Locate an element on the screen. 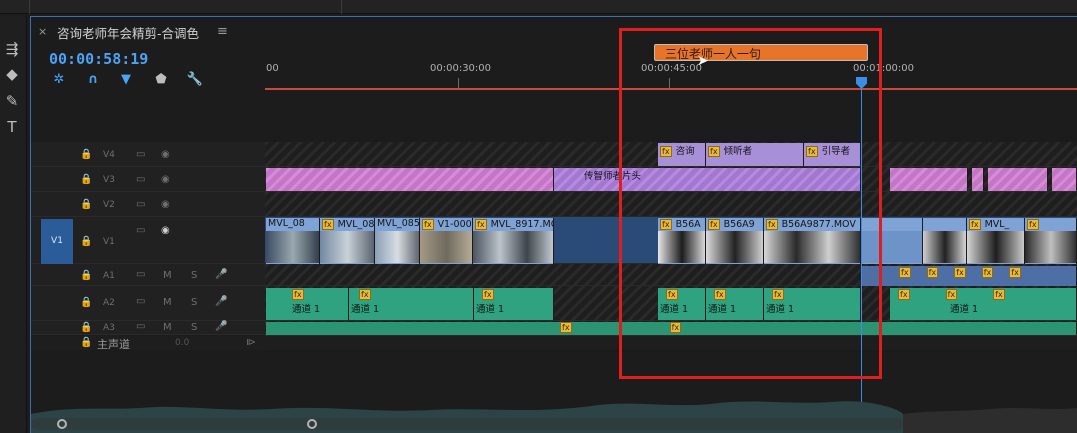 The height and width of the screenshot is (433, 1077). master-volume-value: 0.0 is located at coordinates (182, 343).